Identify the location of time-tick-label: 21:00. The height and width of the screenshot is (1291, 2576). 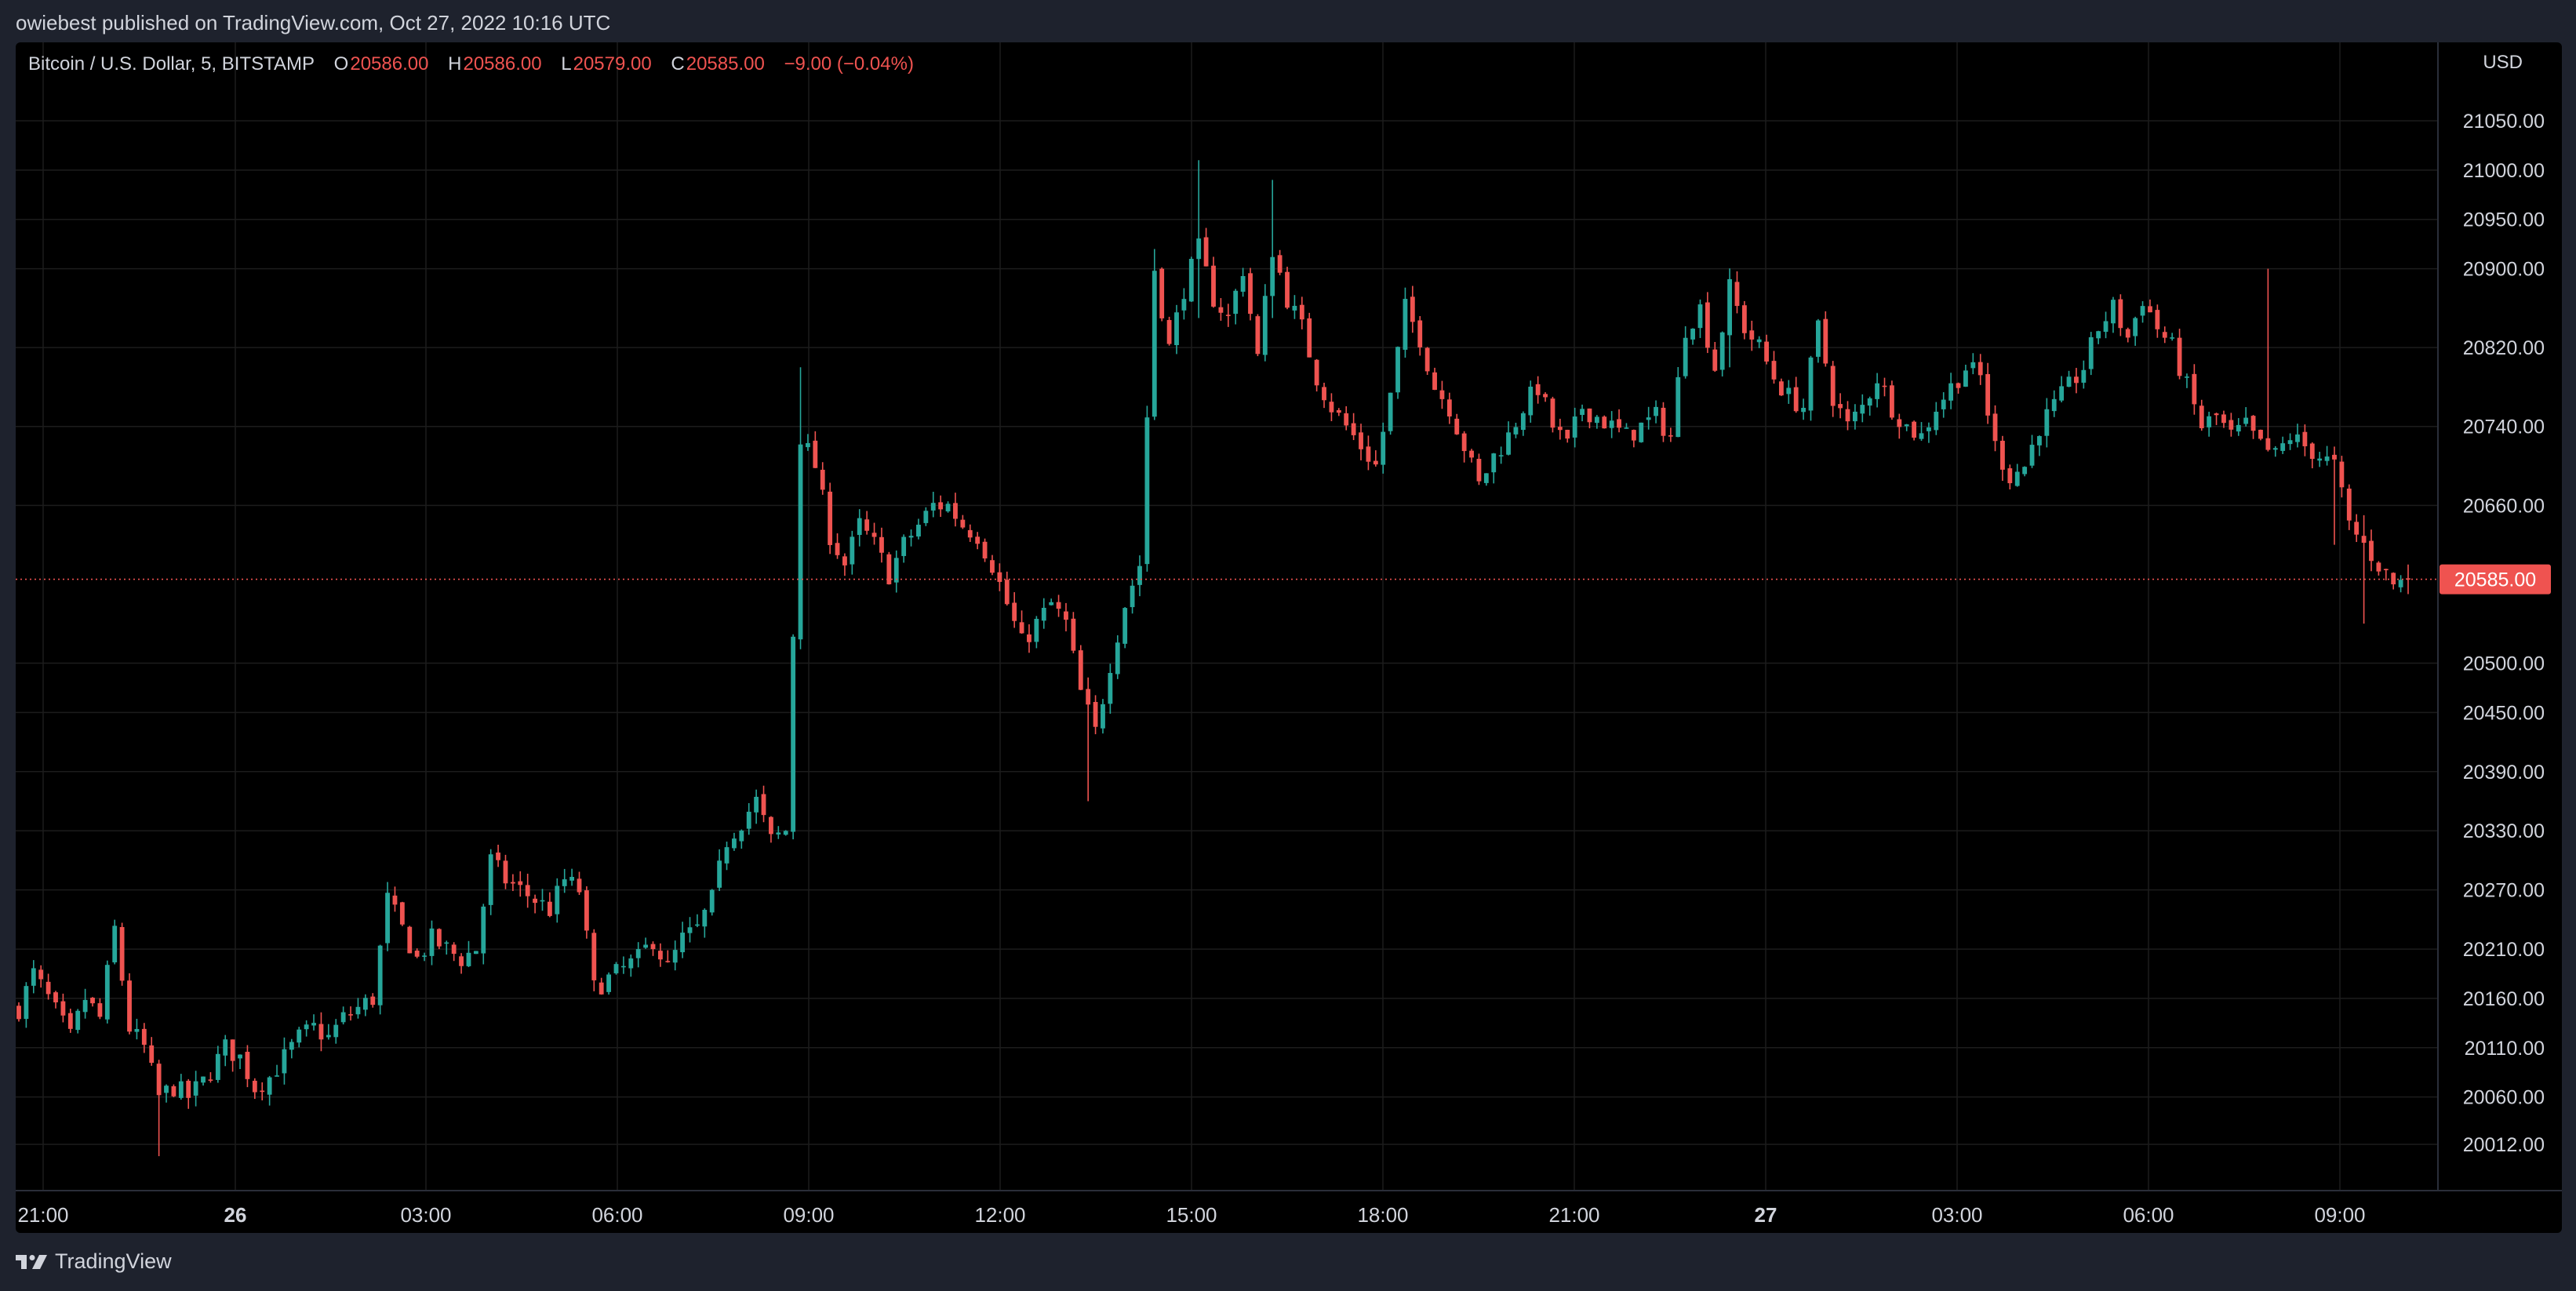
(1573, 1215).